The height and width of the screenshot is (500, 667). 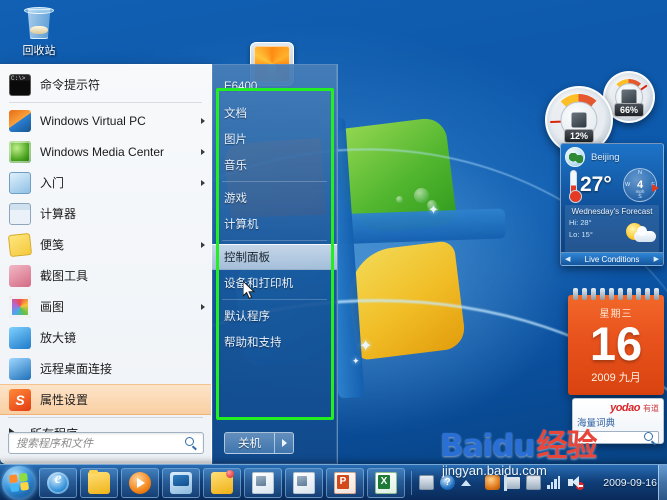 What do you see at coordinates (39, 22) in the screenshot?
I see `recycle-bin-glyph` at bounding box center [39, 22].